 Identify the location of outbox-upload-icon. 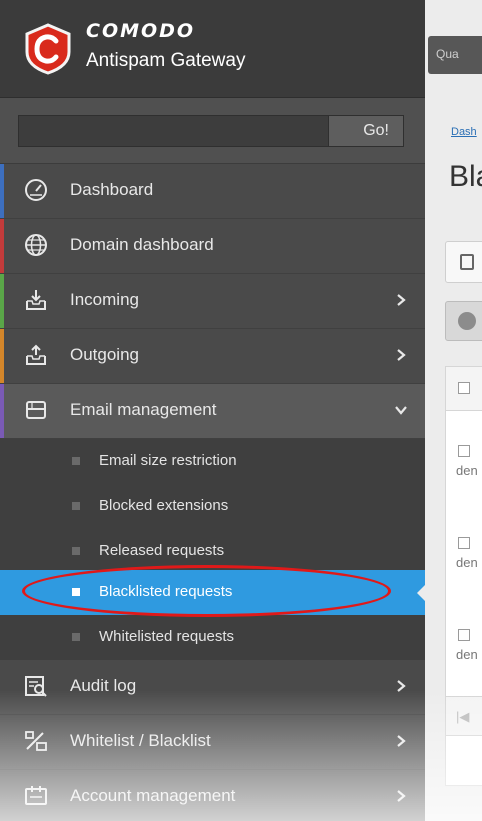
(36, 354).